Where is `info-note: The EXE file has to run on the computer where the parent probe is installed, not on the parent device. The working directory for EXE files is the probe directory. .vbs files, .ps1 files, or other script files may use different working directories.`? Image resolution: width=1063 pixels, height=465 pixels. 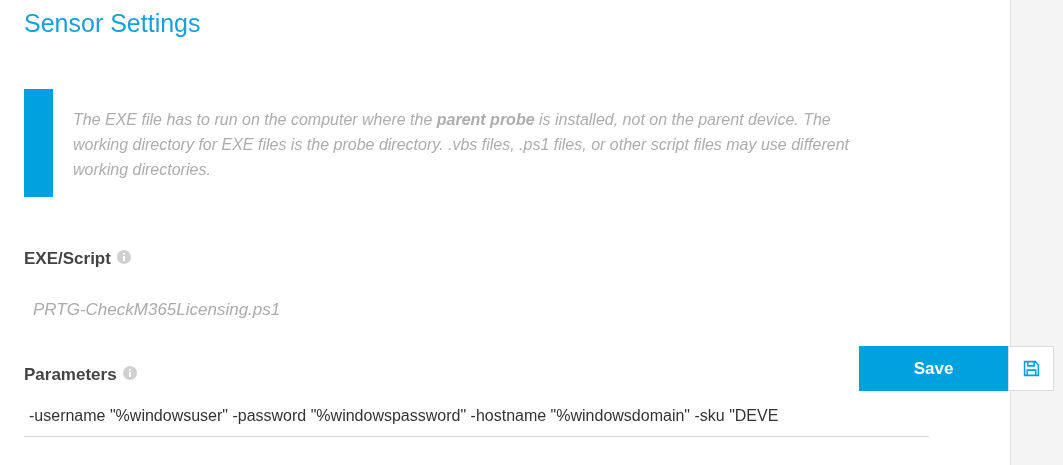
info-note: The EXE file has to run on the computer where the parent probe is installed, not on the parent device. The working directory for EXE files is the probe directory. .vbs files, .ps1 files, or other script files may use different working directories. is located at coordinates (462, 145).